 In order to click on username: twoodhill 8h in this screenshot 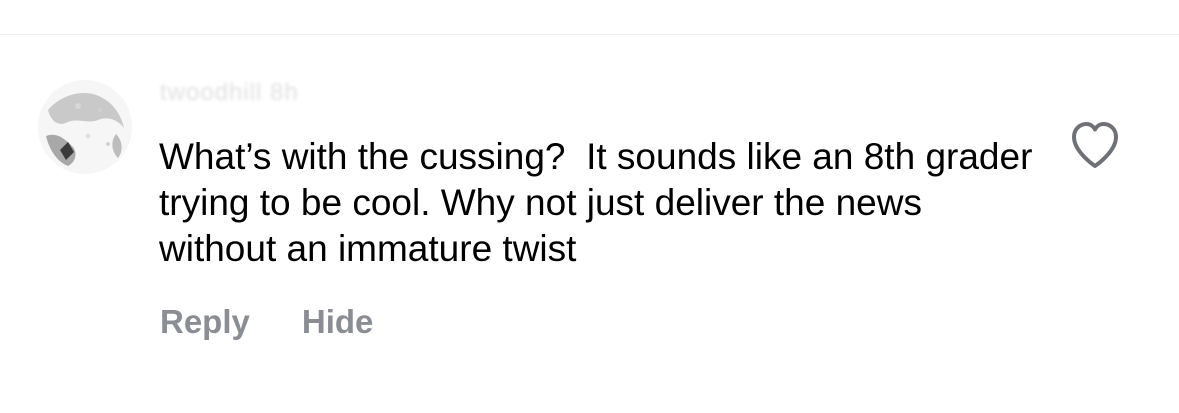, I will do `click(229, 93)`.